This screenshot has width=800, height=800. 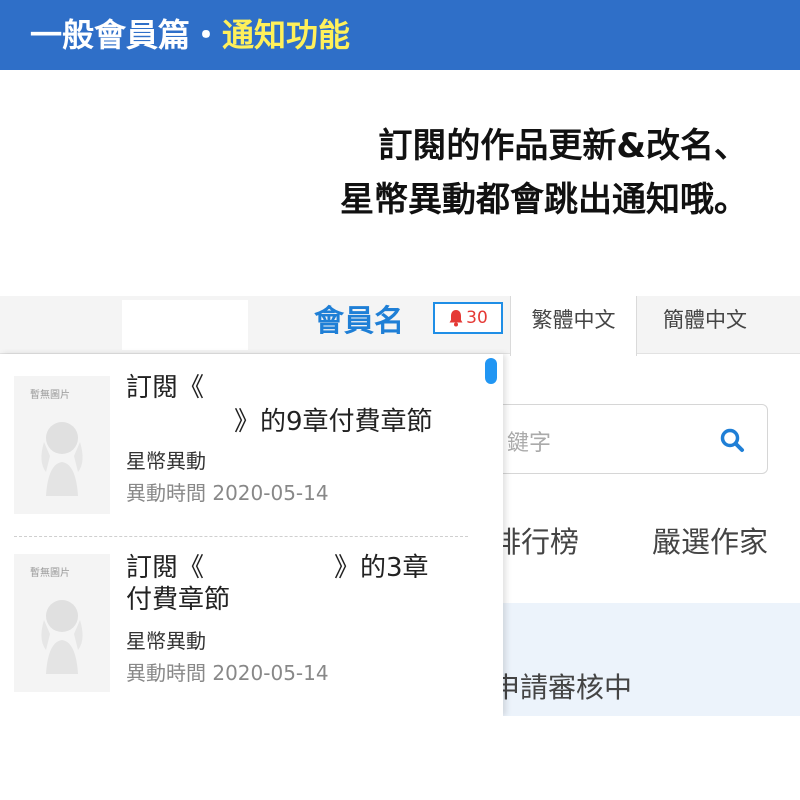 I want to click on nav-featured-authors: 嚴選作家, so click(x=710, y=542).